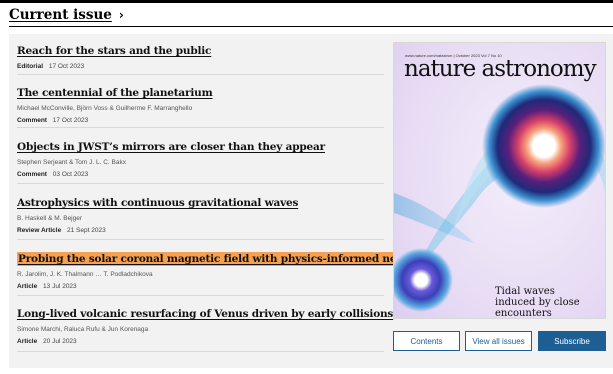 This screenshot has width=613, height=374. I want to click on top-rule, so click(306, 1).